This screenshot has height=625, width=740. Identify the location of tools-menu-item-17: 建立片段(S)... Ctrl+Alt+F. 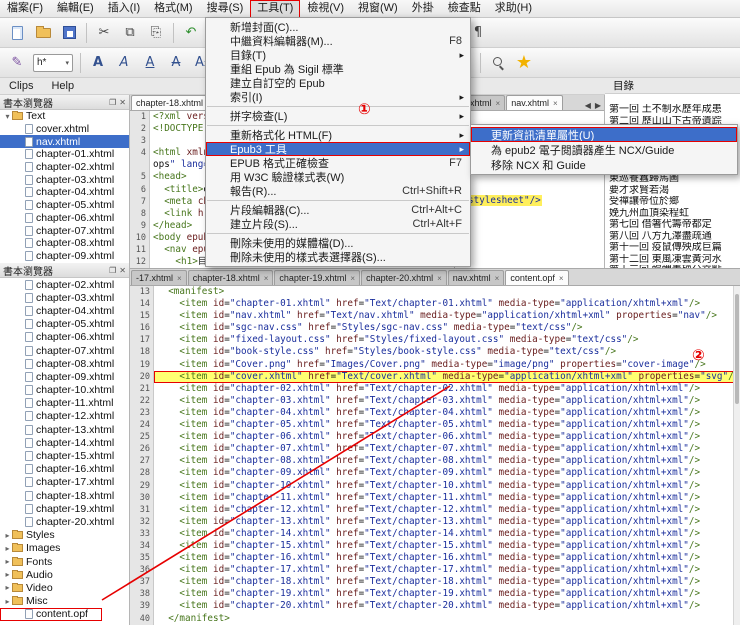
(338, 224).